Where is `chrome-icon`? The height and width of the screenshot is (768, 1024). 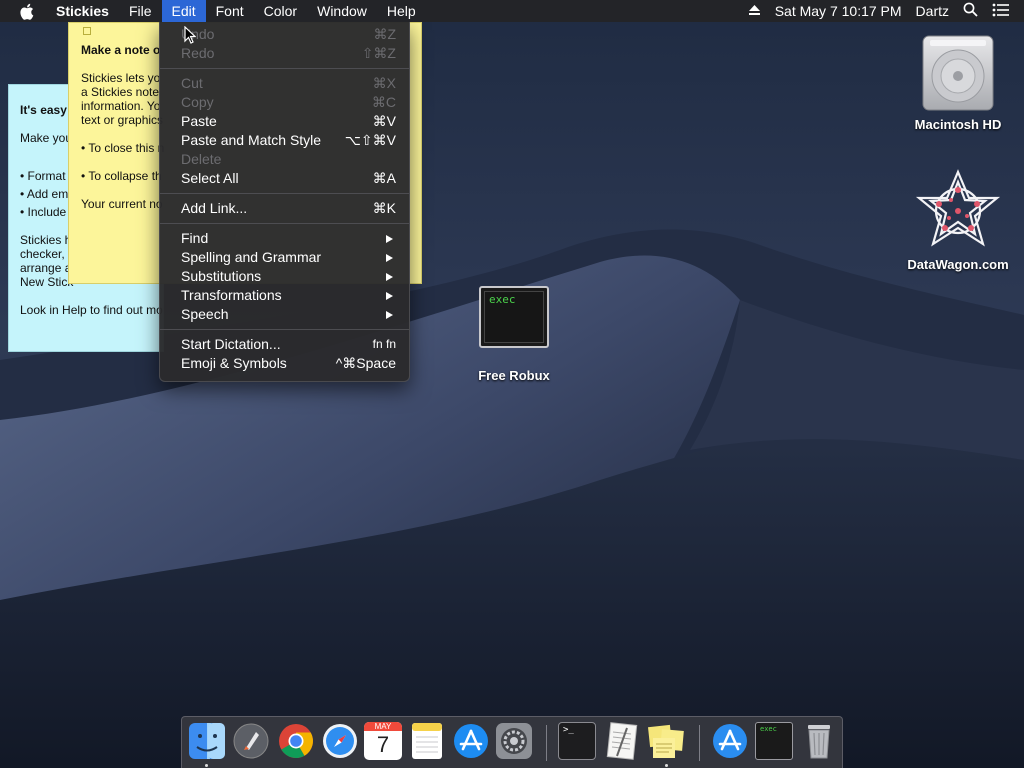 chrome-icon is located at coordinates (296, 741).